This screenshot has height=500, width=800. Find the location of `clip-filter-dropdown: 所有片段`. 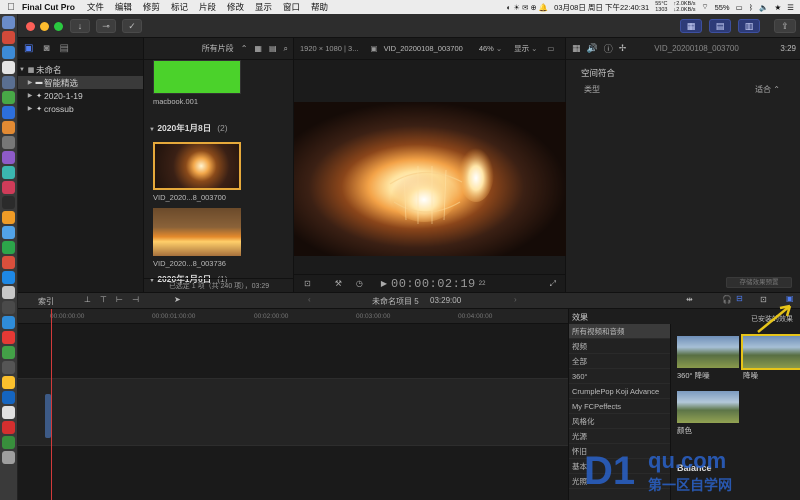

clip-filter-dropdown: 所有片段 is located at coordinates (218, 48).